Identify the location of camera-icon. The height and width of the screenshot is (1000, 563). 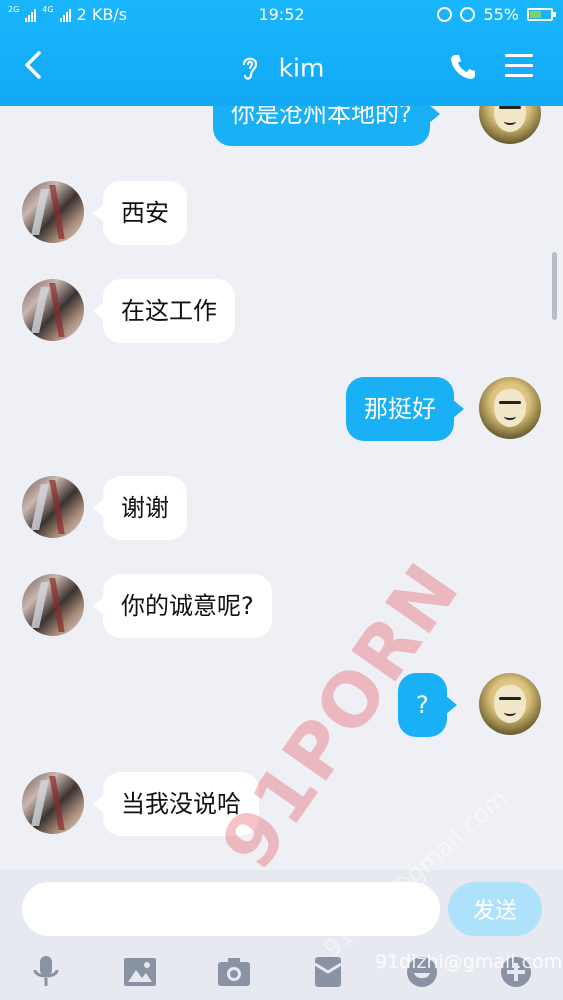
(234, 972).